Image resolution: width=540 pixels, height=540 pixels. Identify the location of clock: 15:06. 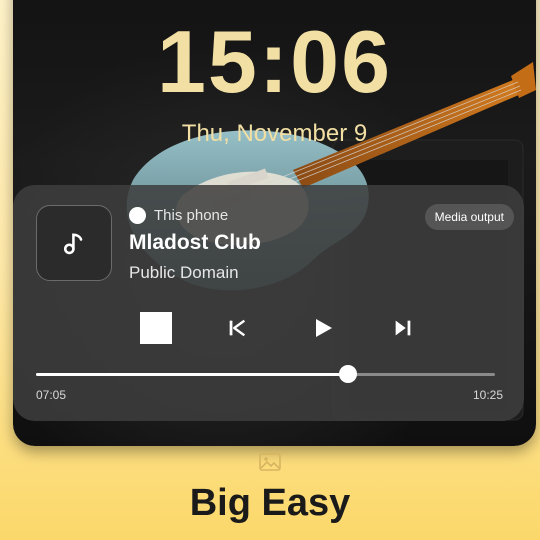
(274, 61).